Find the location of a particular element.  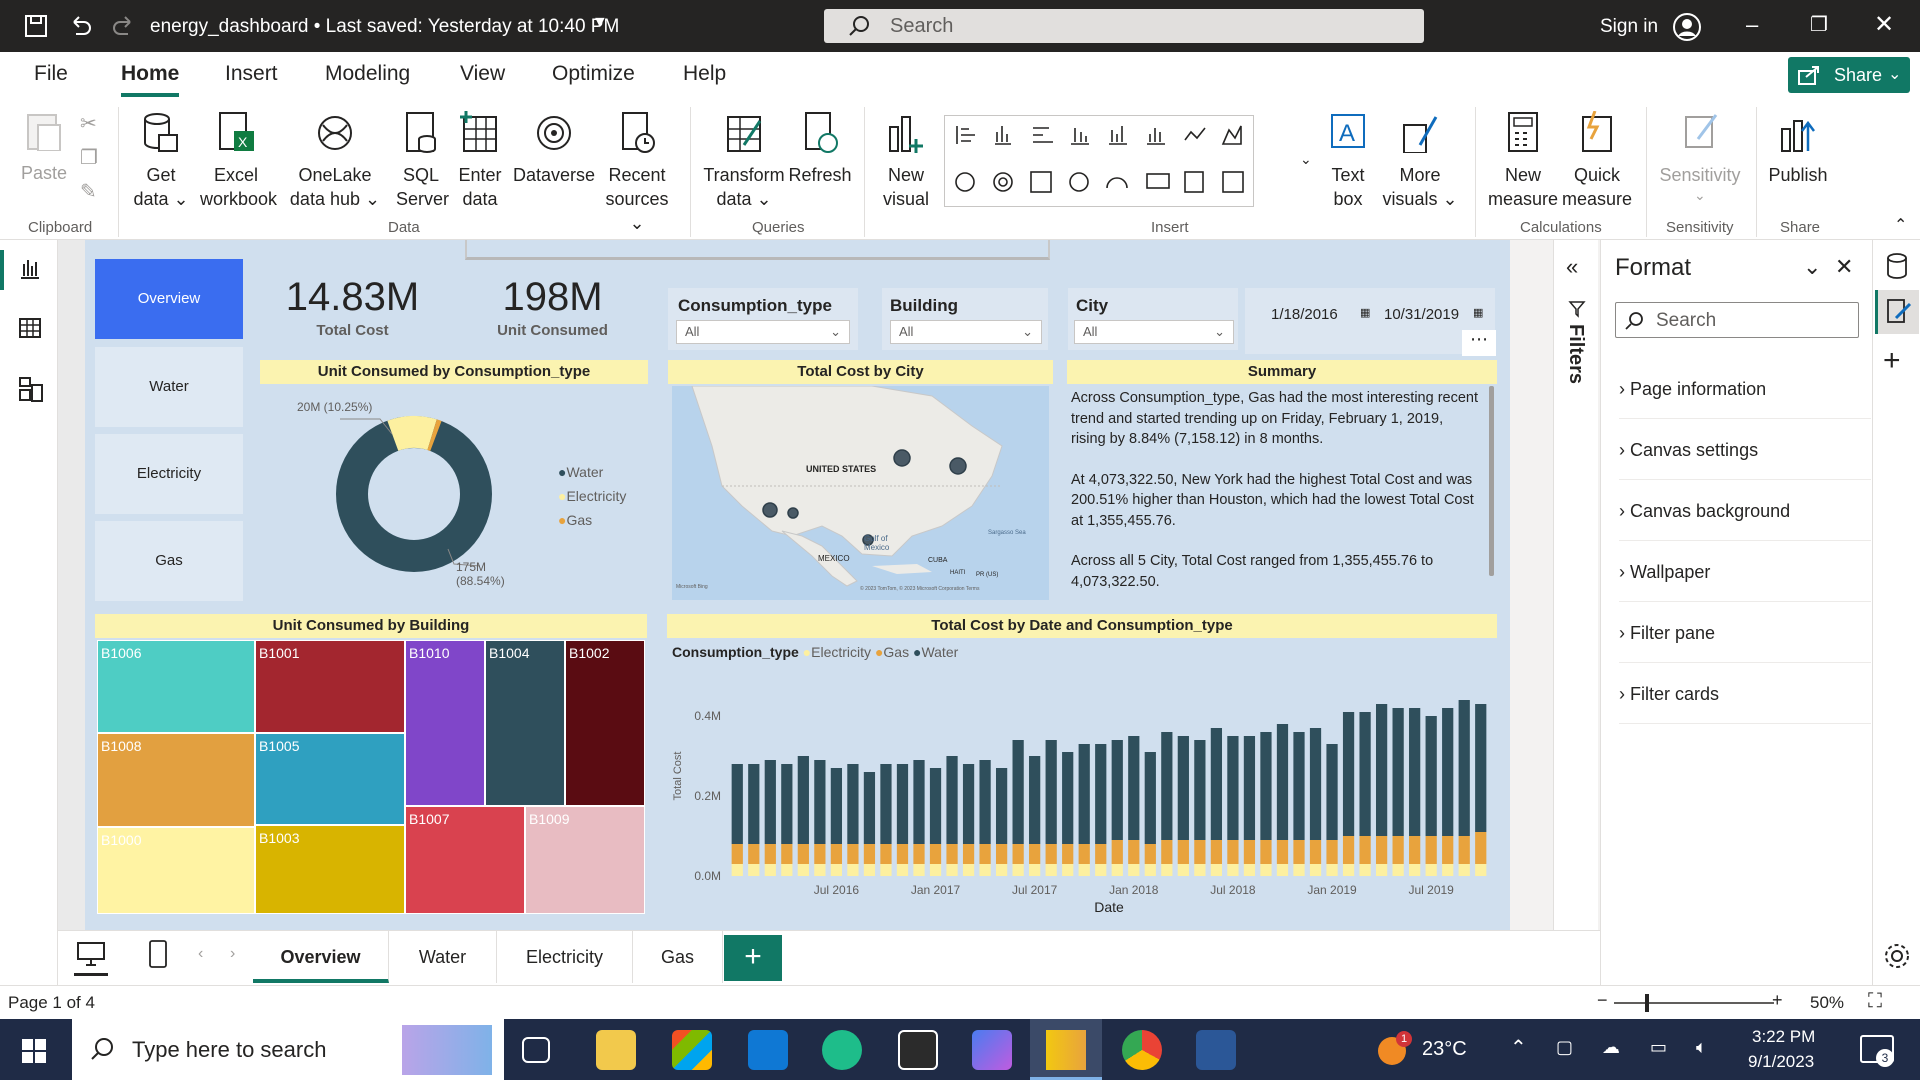

format-section-page-information: › Page information is located at coordinates (1745, 389).